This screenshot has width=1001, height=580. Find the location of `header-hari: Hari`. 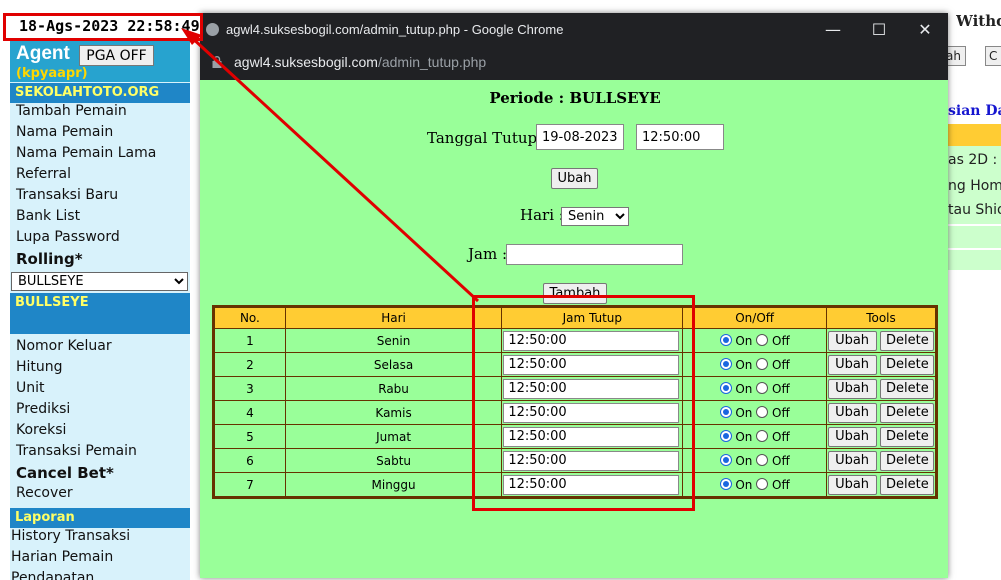

header-hari: Hari is located at coordinates (393, 318).